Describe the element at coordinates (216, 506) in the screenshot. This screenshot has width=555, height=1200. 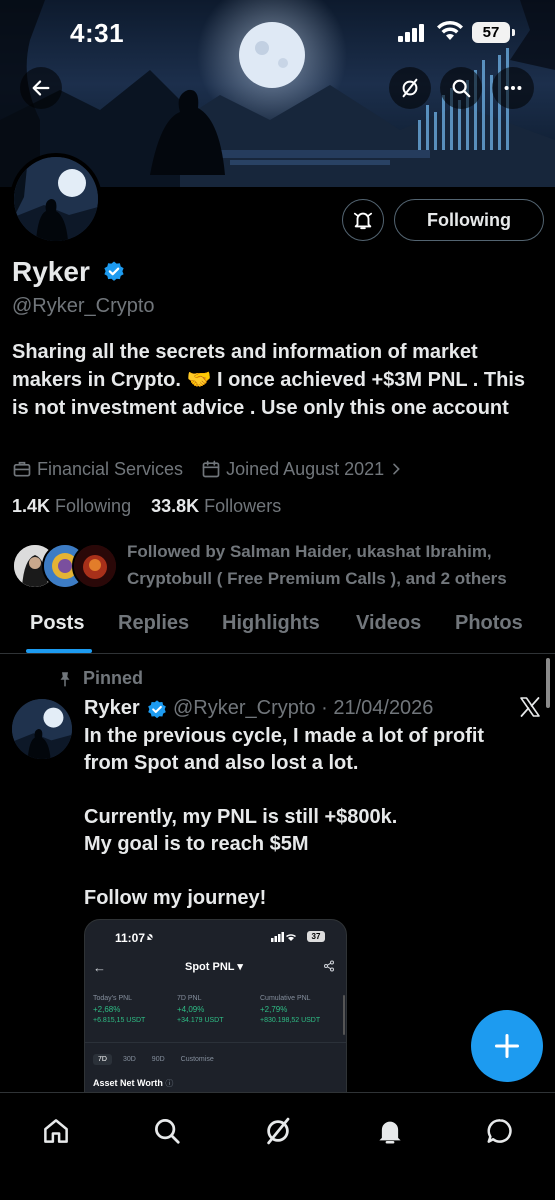
I see `followers-link: 33.8K Followers` at that location.